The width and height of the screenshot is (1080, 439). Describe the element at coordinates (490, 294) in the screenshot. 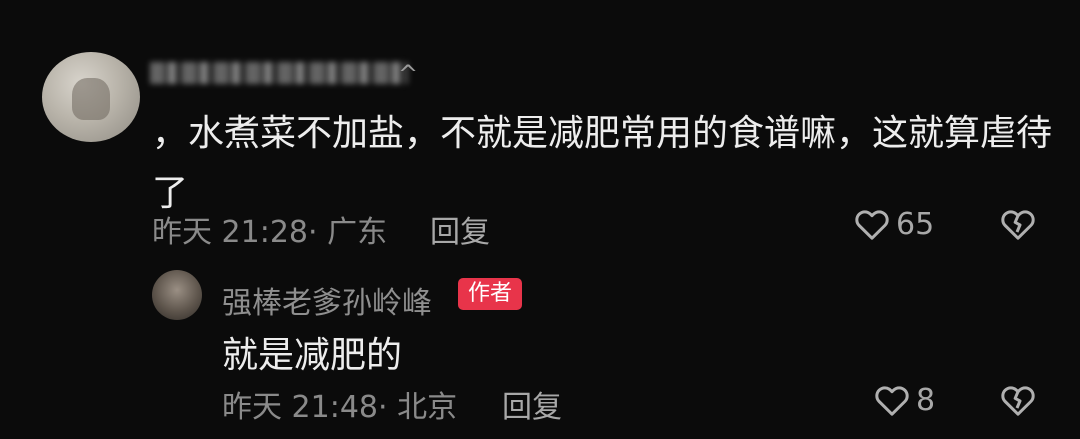

I see `author-badge: 作者` at that location.